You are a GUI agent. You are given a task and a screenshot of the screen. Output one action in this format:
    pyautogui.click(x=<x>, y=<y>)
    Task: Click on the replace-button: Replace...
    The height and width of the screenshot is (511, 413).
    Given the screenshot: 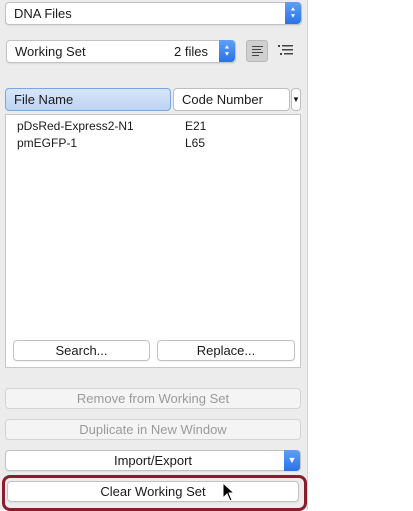 What is the action you would take?
    pyautogui.click(x=226, y=350)
    